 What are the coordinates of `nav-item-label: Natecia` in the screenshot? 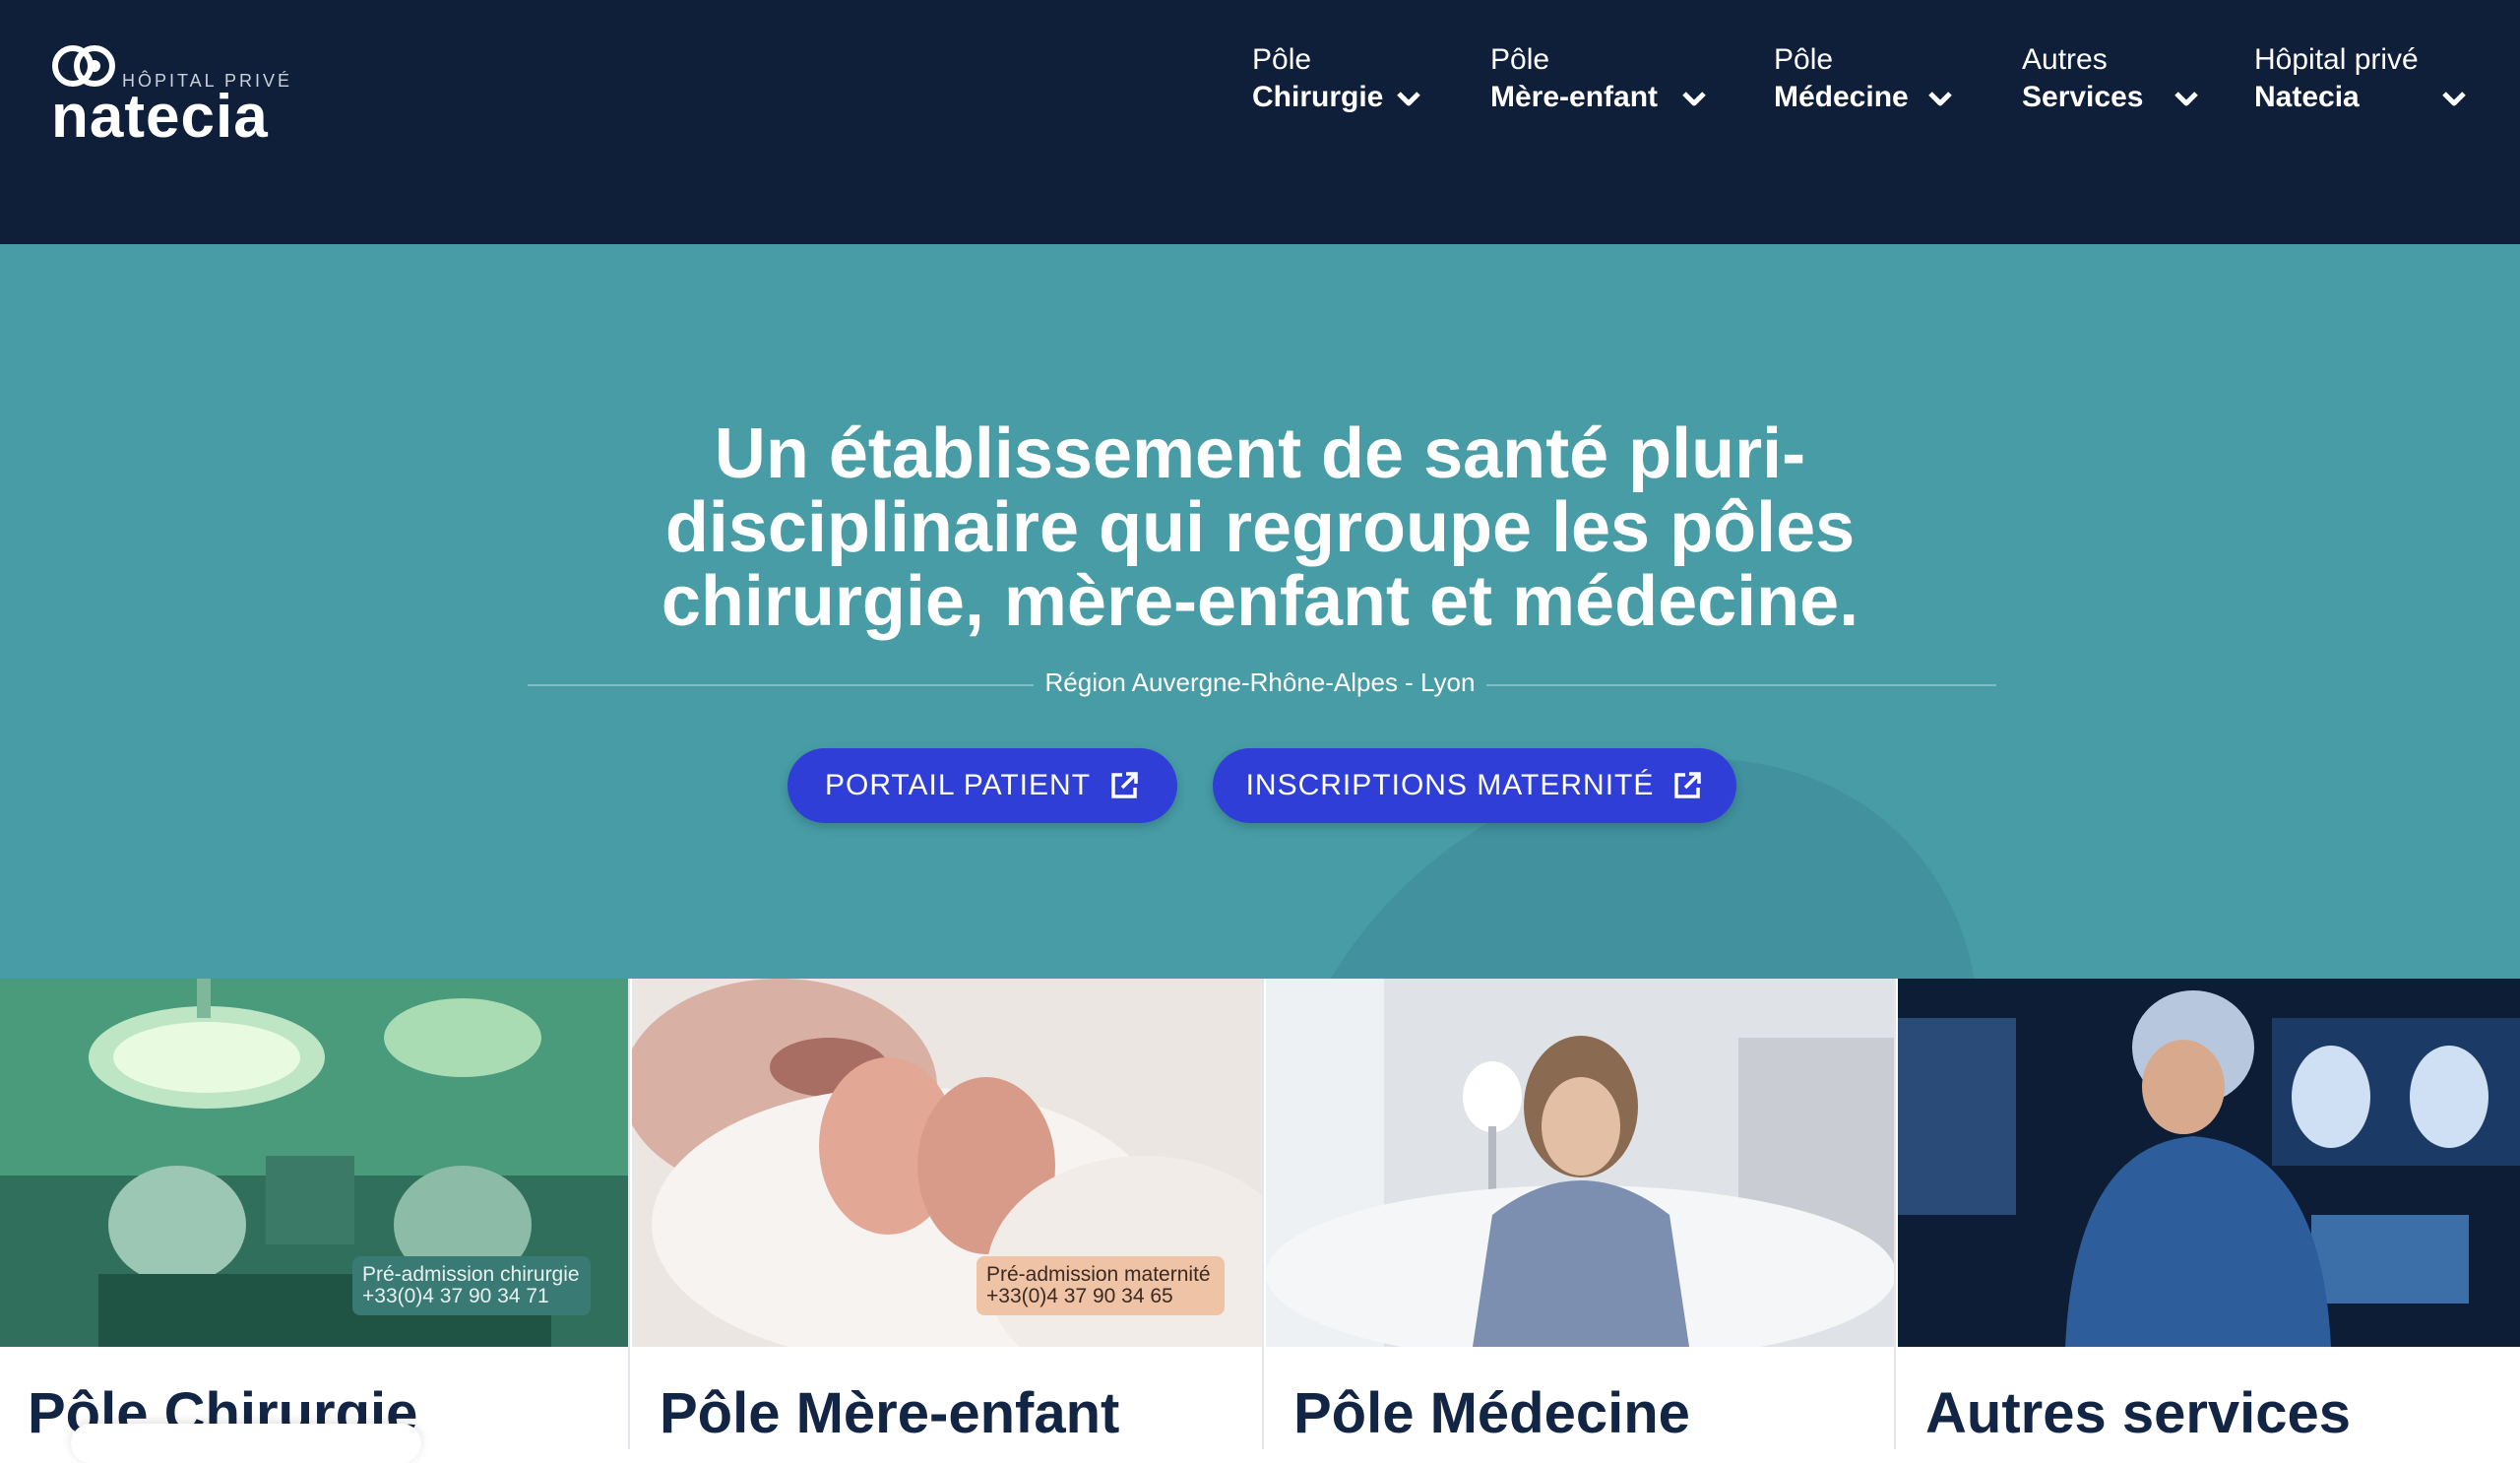 It's located at (2307, 97).